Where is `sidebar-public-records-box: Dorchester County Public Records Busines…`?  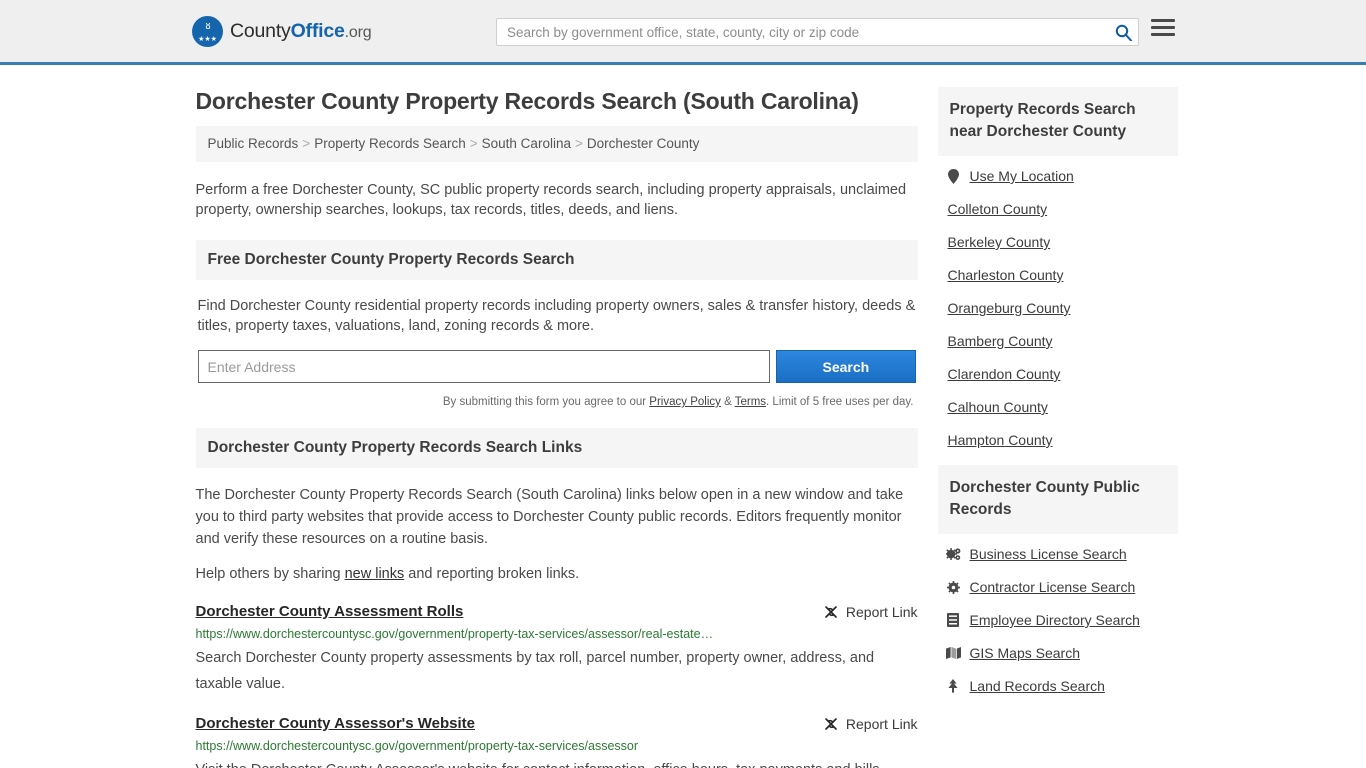
sidebar-public-records-box: Dorchester County Public Records Busines… is located at coordinates (1057, 579).